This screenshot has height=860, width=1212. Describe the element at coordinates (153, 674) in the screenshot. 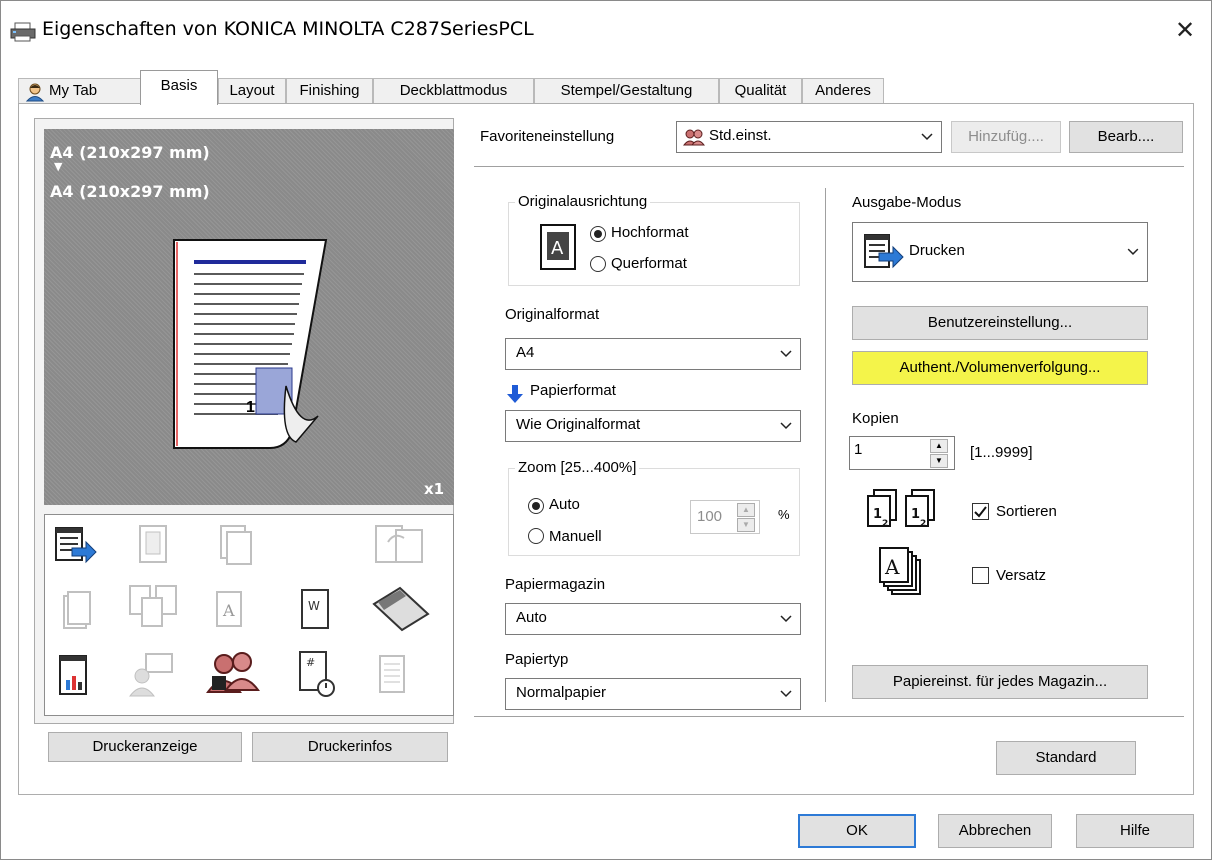

I see `user-settings-icon` at that location.